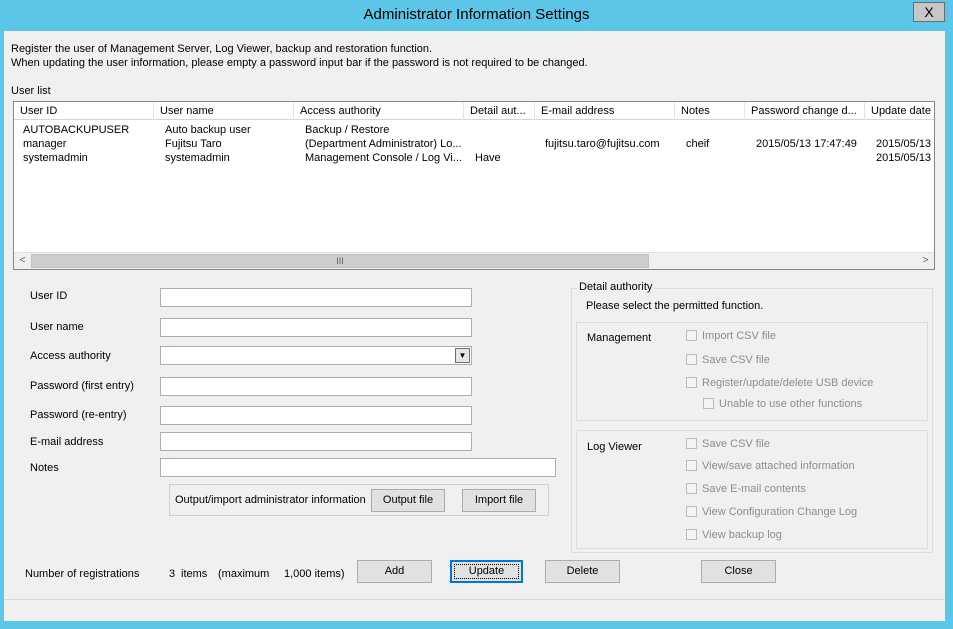 The width and height of the screenshot is (953, 629). Describe the element at coordinates (619, 338) in the screenshot. I see `management-label: Management` at that location.